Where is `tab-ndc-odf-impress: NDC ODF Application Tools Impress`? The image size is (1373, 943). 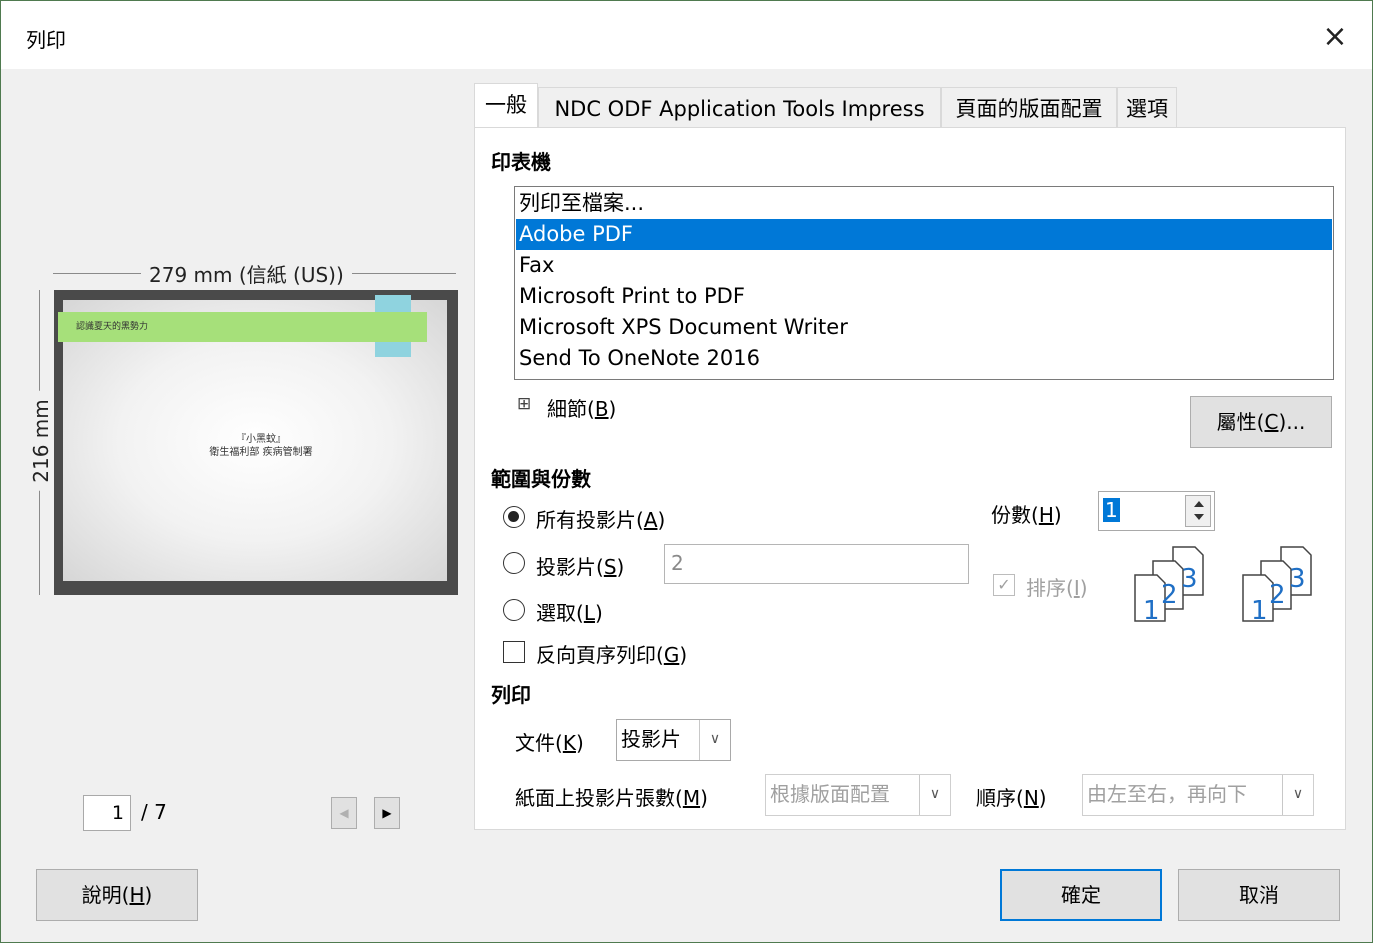 tab-ndc-odf-impress: NDC ODF Application Tools Impress is located at coordinates (739, 107).